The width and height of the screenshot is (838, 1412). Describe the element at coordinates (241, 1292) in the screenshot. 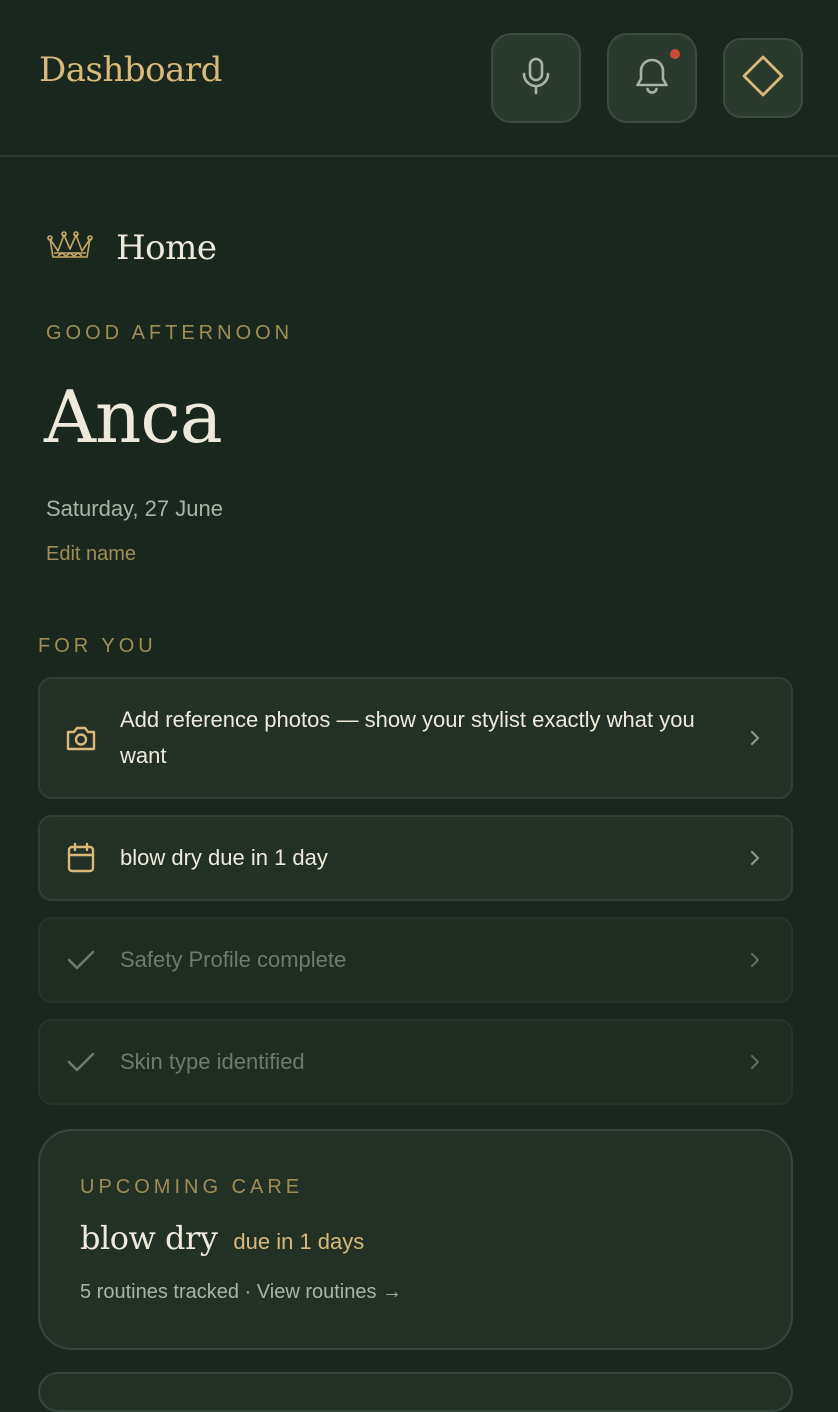

I see `routines-summary: 5 routines tracked · View routines →` at that location.